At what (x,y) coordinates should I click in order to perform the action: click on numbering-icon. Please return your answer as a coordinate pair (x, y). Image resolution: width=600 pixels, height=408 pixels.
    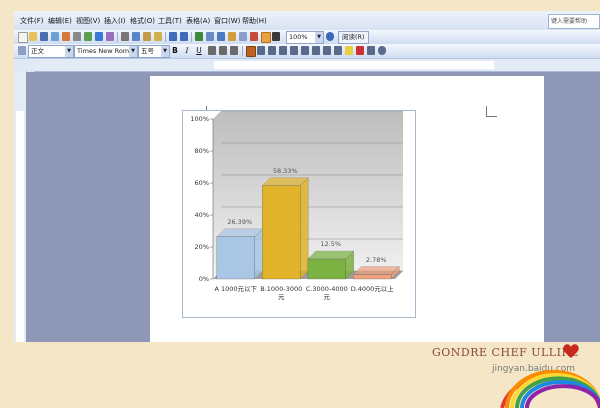
    Looking at the image, I should click on (305, 50).